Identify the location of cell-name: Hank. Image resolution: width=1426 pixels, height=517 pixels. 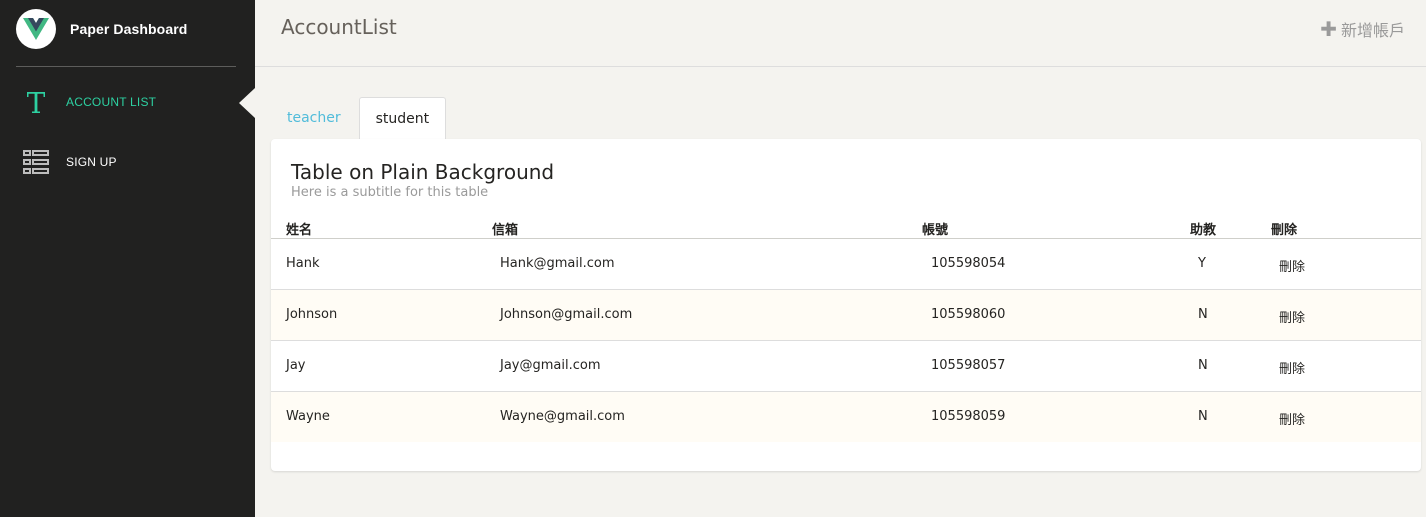
(303, 263).